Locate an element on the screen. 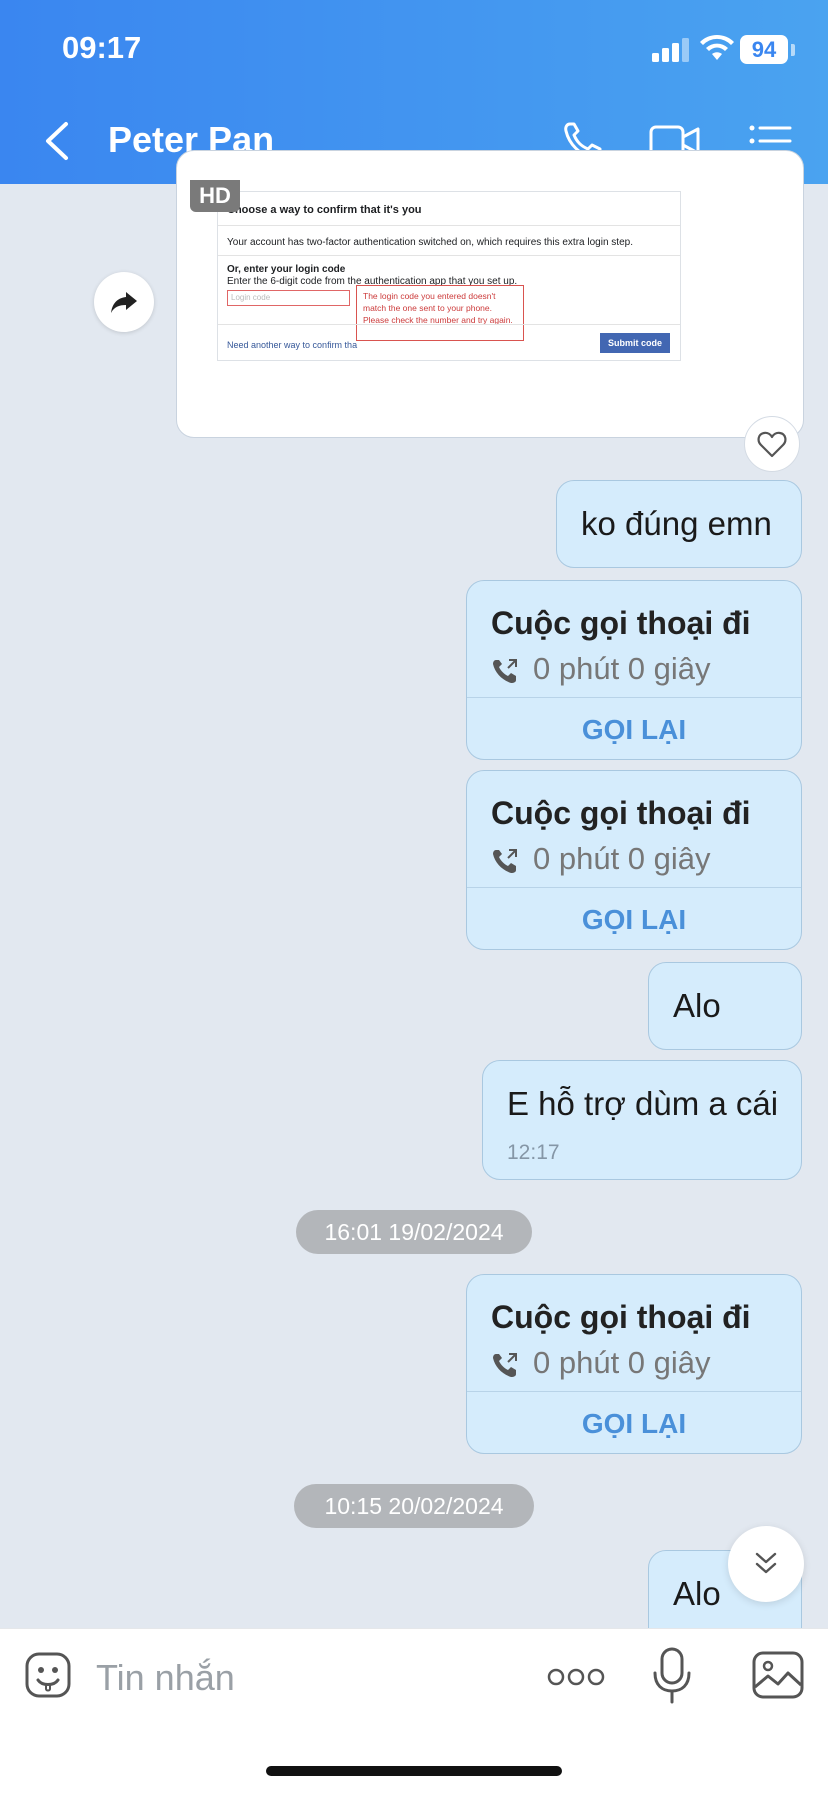 The width and height of the screenshot is (828, 1793). sticker-icon is located at coordinates (48, 1675).